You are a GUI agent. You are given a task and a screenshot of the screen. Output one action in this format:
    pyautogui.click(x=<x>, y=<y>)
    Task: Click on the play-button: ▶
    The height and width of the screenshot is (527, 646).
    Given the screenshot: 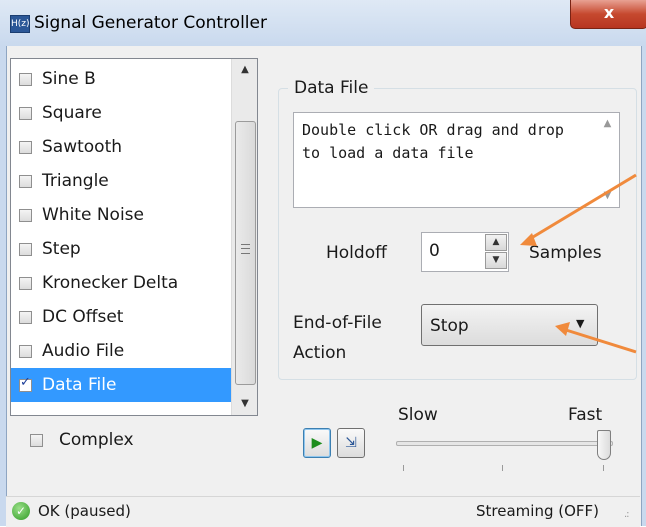 What is the action you would take?
    pyautogui.click(x=317, y=443)
    